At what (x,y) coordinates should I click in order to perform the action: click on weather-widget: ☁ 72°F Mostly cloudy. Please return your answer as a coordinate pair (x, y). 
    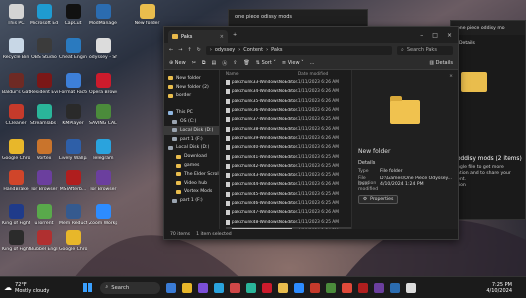
    Looking at the image, I should click on (24, 288).